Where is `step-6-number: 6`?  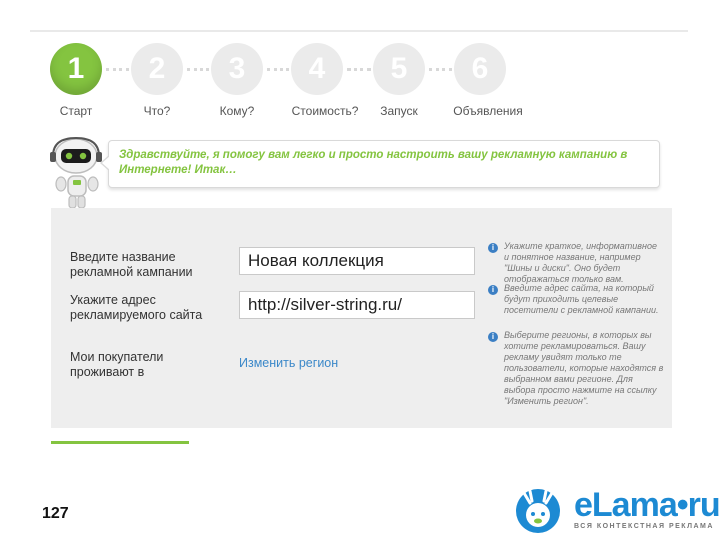 step-6-number: 6 is located at coordinates (480, 68).